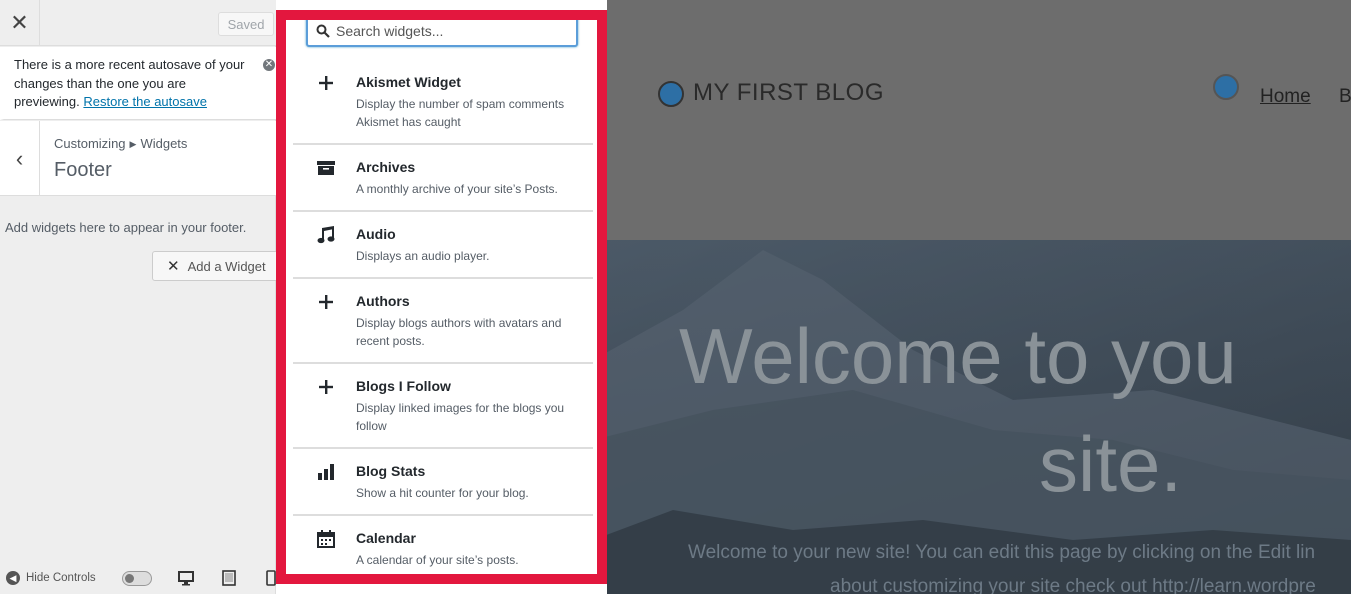 This screenshot has width=1351, height=594. Describe the element at coordinates (1285, 97) in the screenshot. I see `nav-home-link: Home` at that location.